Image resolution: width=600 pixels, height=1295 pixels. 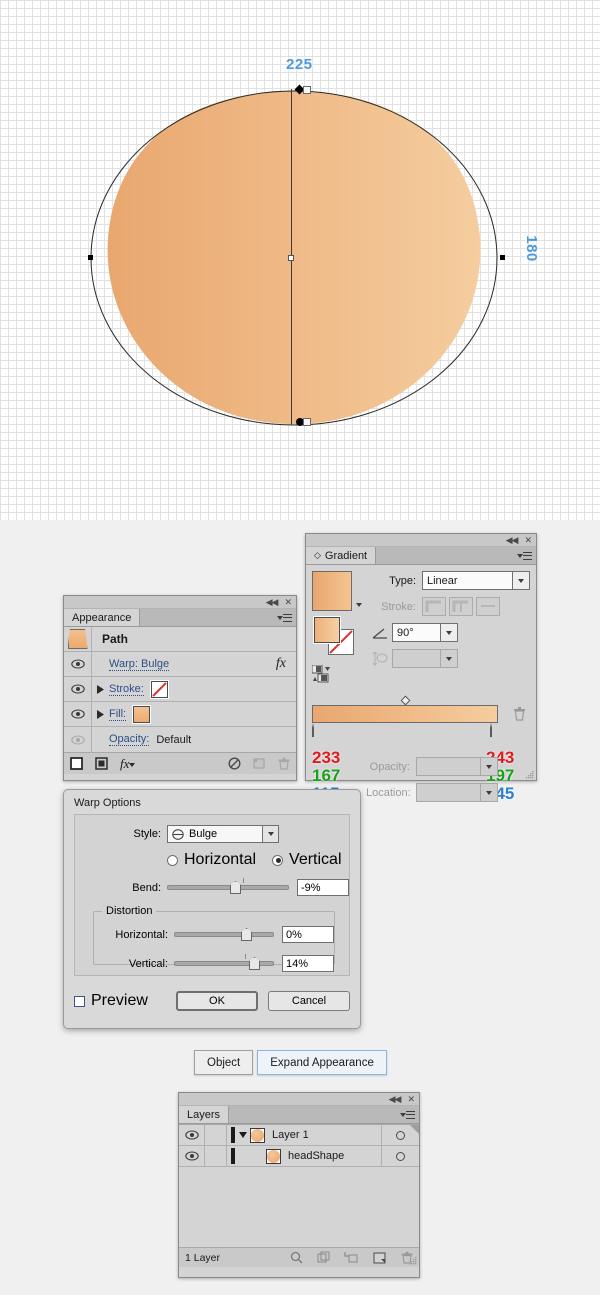 I want to click on locate-object-icon, so click(x=296, y=1257).